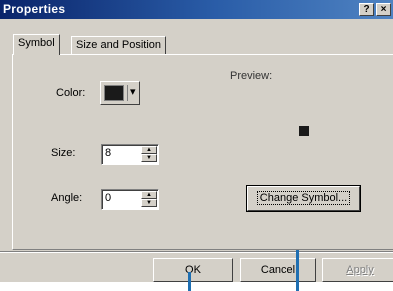 Image resolution: width=393 pixels, height=291 pixels. Describe the element at coordinates (193, 270) in the screenshot. I see `ok-button: OK` at that location.